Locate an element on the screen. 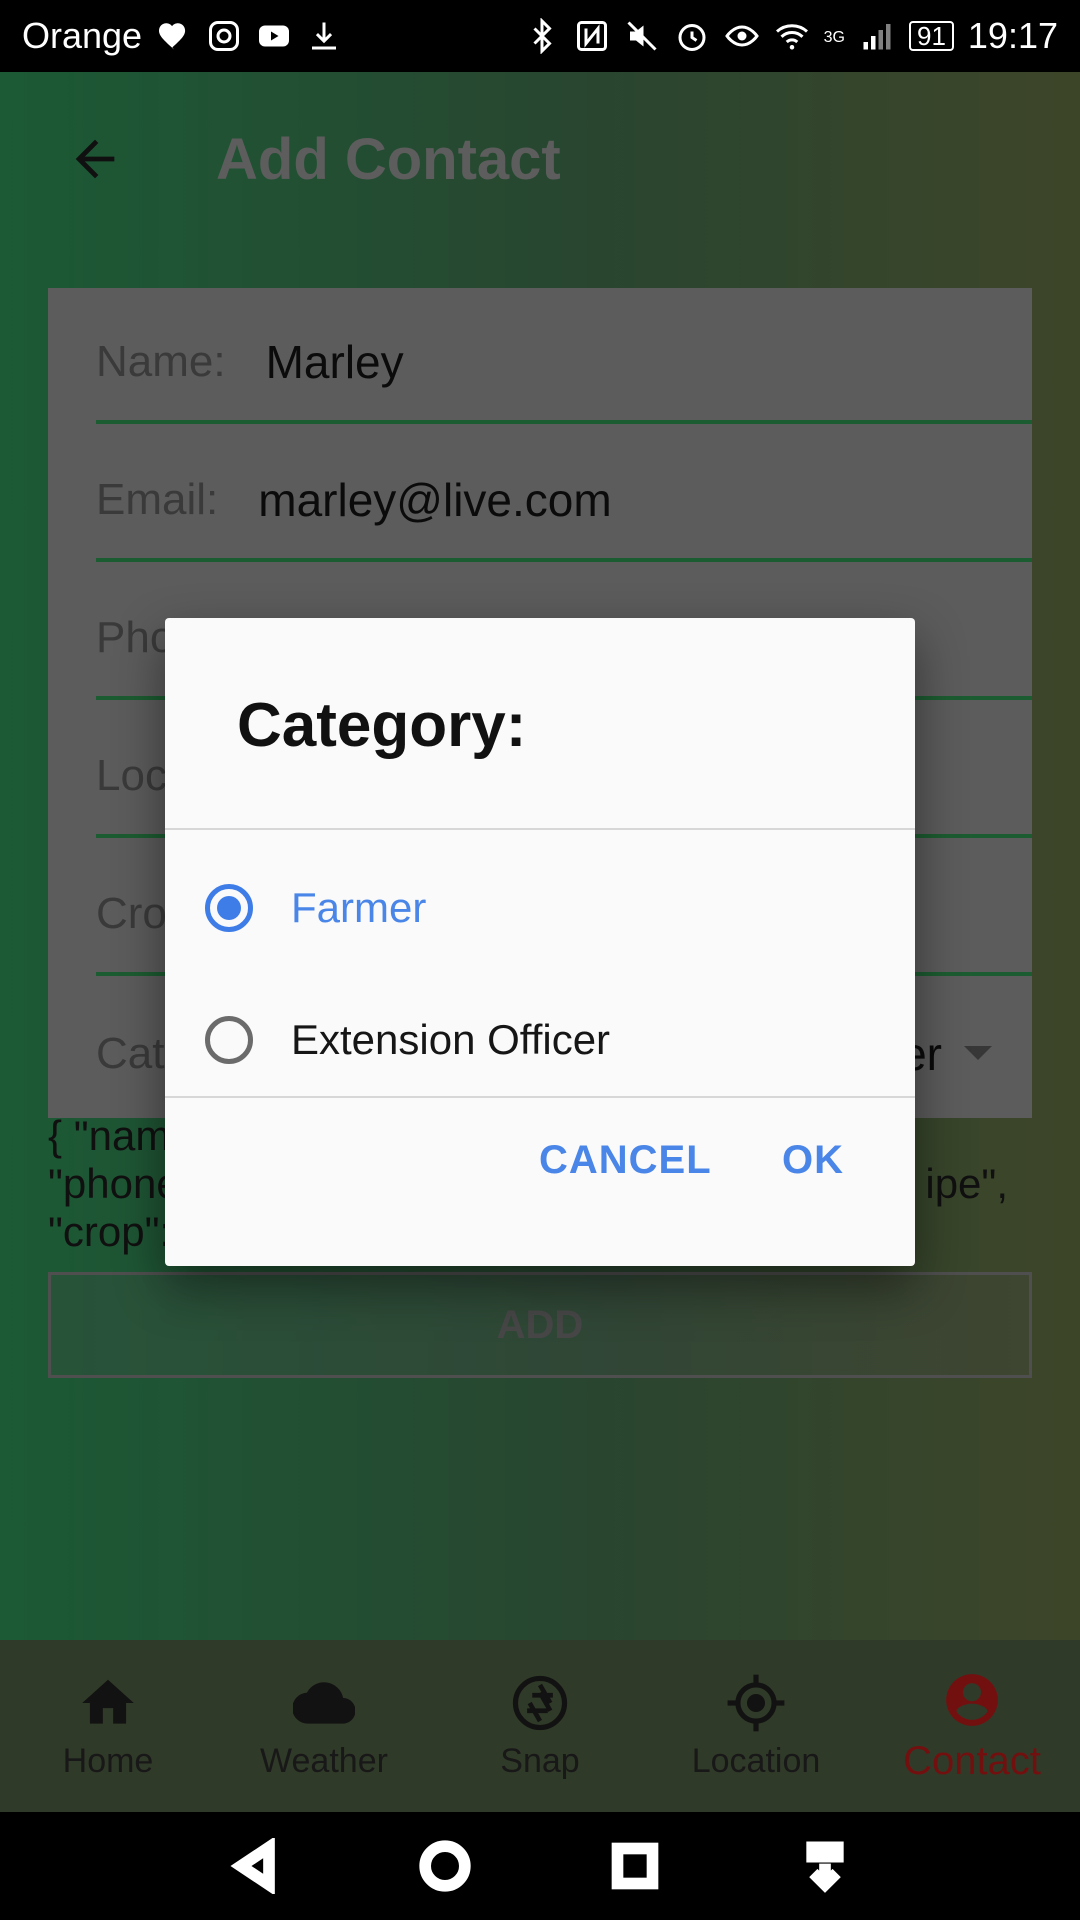  dialog-divider-bottom is located at coordinates (540, 1097).